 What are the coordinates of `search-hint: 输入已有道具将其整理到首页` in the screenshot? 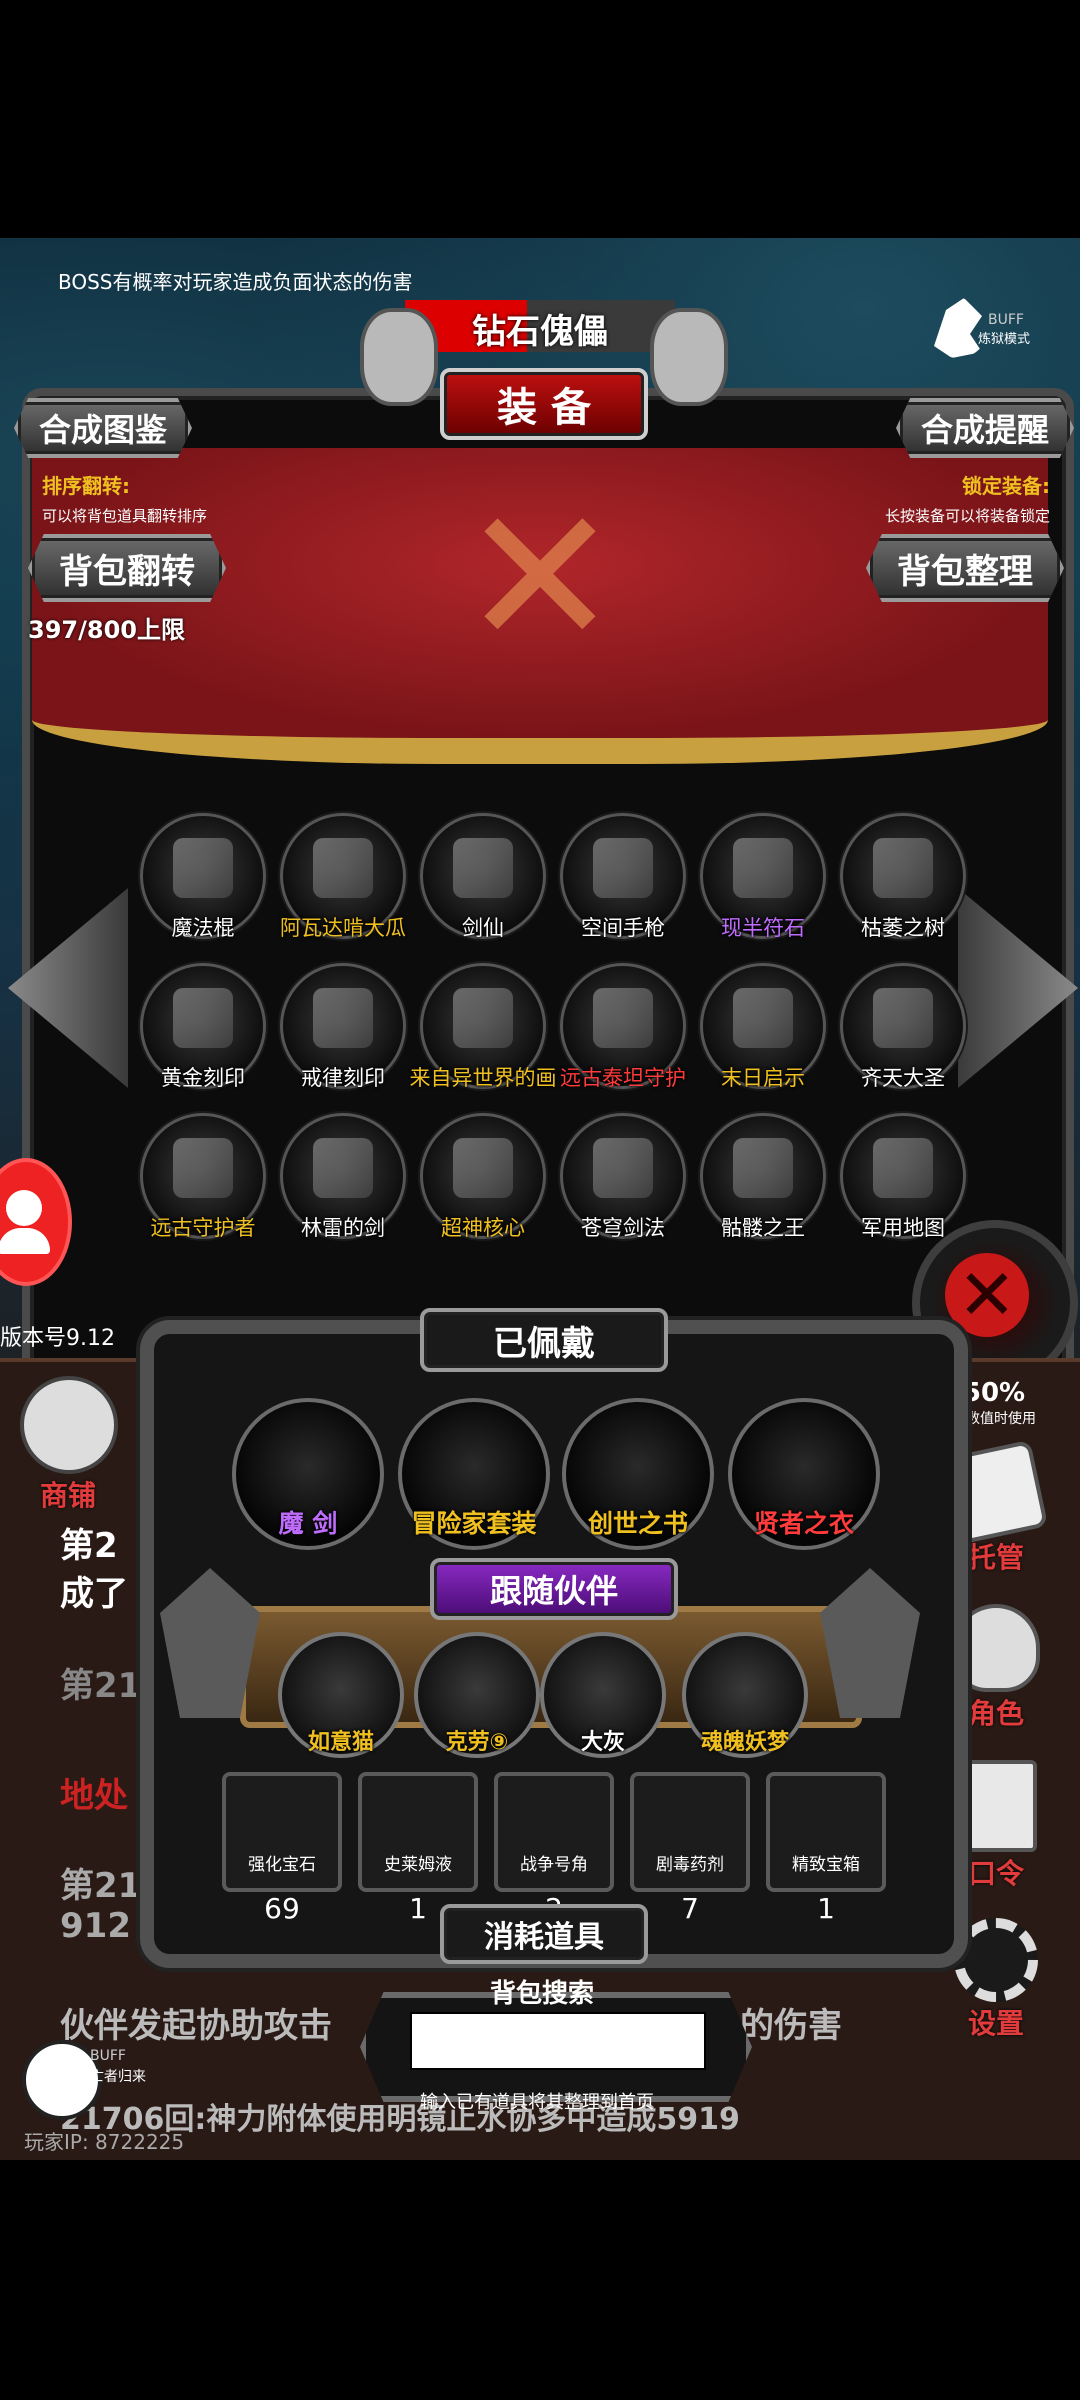 It's located at (537, 2102).